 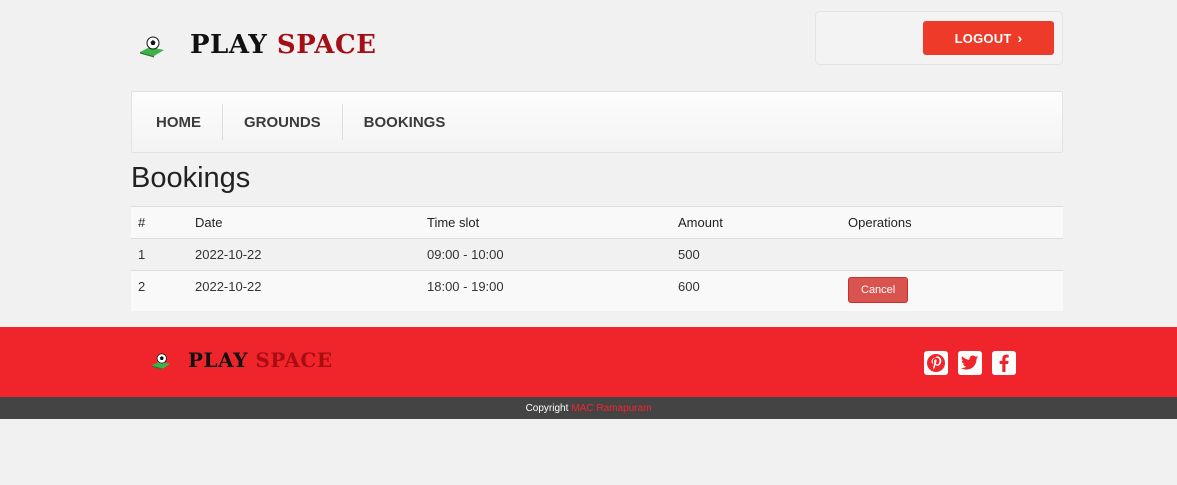 I want to click on copyright-link: MAC Ramapuram, so click(x=611, y=408).